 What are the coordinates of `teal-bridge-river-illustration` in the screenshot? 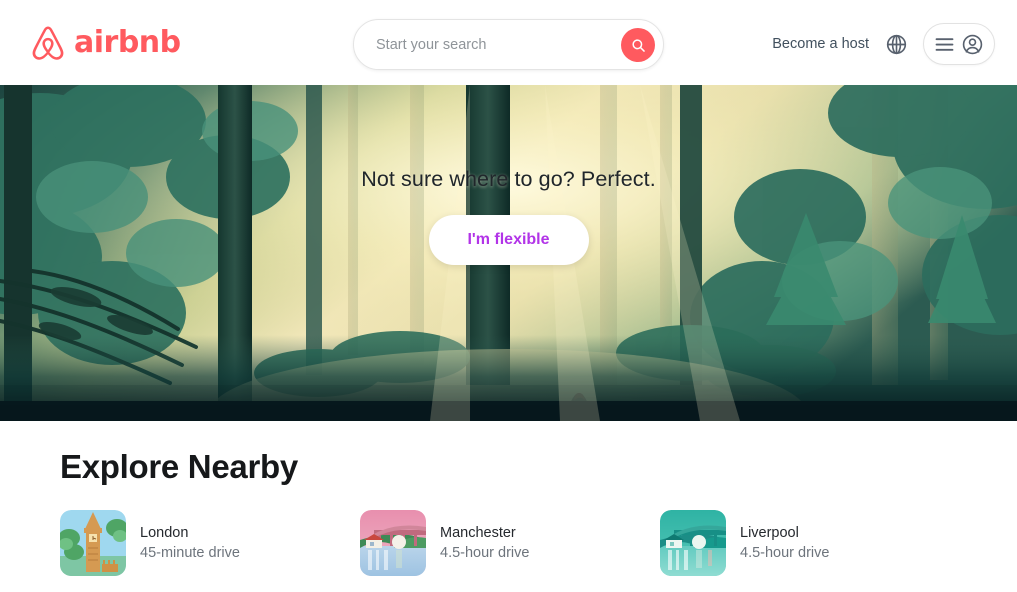 It's located at (693, 543).